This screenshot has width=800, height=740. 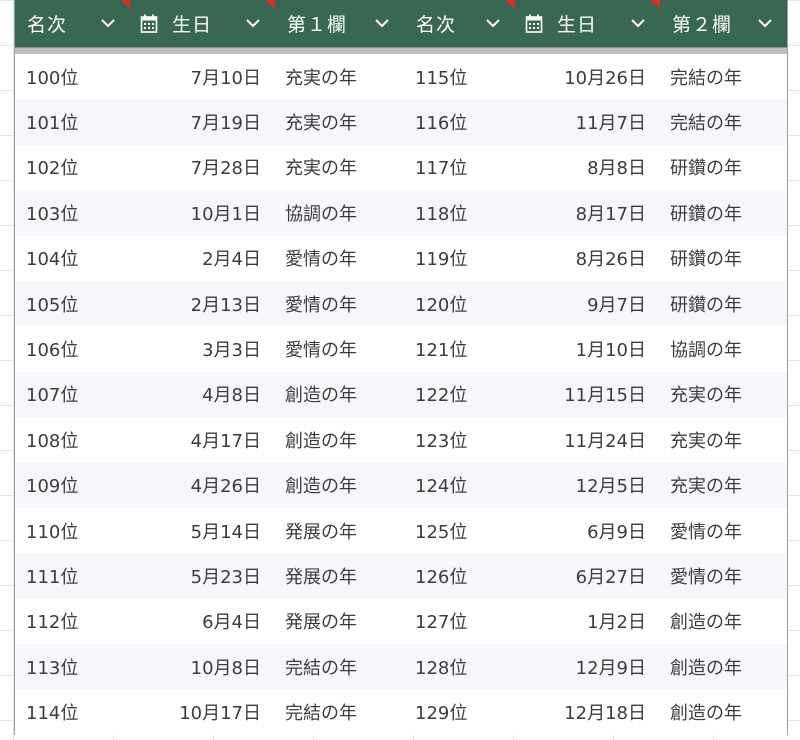 What do you see at coordinates (72, 23) in the screenshot?
I see `header-rank-1: 名次` at bounding box center [72, 23].